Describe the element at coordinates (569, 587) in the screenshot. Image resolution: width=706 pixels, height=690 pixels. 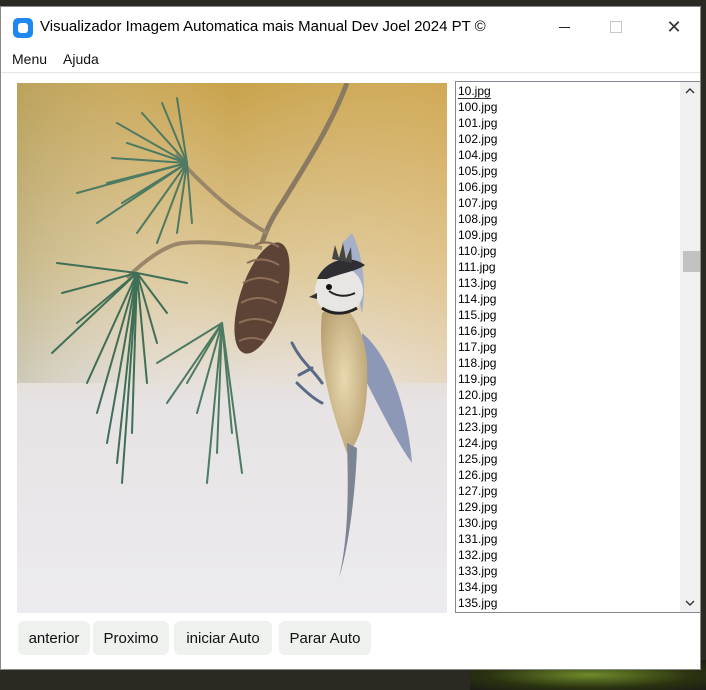
I see `file-list-item: 134.jpg` at that location.